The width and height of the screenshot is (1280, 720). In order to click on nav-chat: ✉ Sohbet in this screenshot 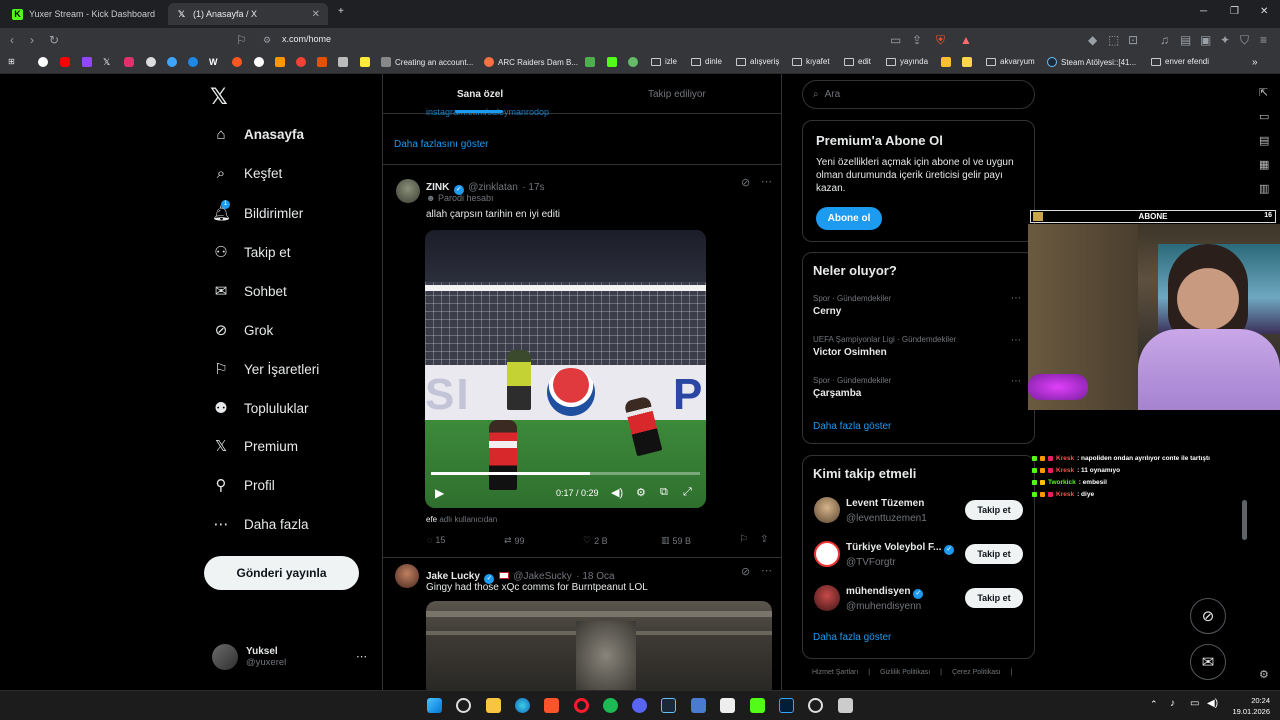, I will do `click(249, 291)`.